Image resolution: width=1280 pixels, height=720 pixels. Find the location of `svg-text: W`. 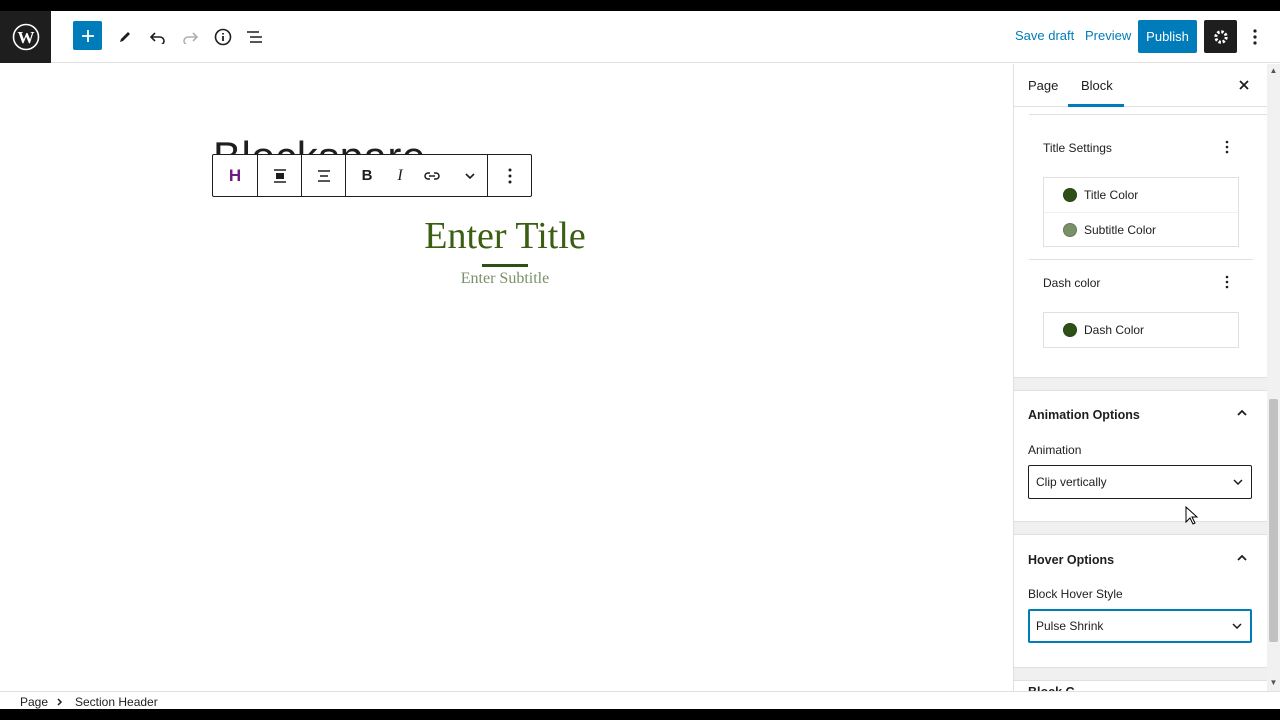

svg-text: W is located at coordinates (25, 37).